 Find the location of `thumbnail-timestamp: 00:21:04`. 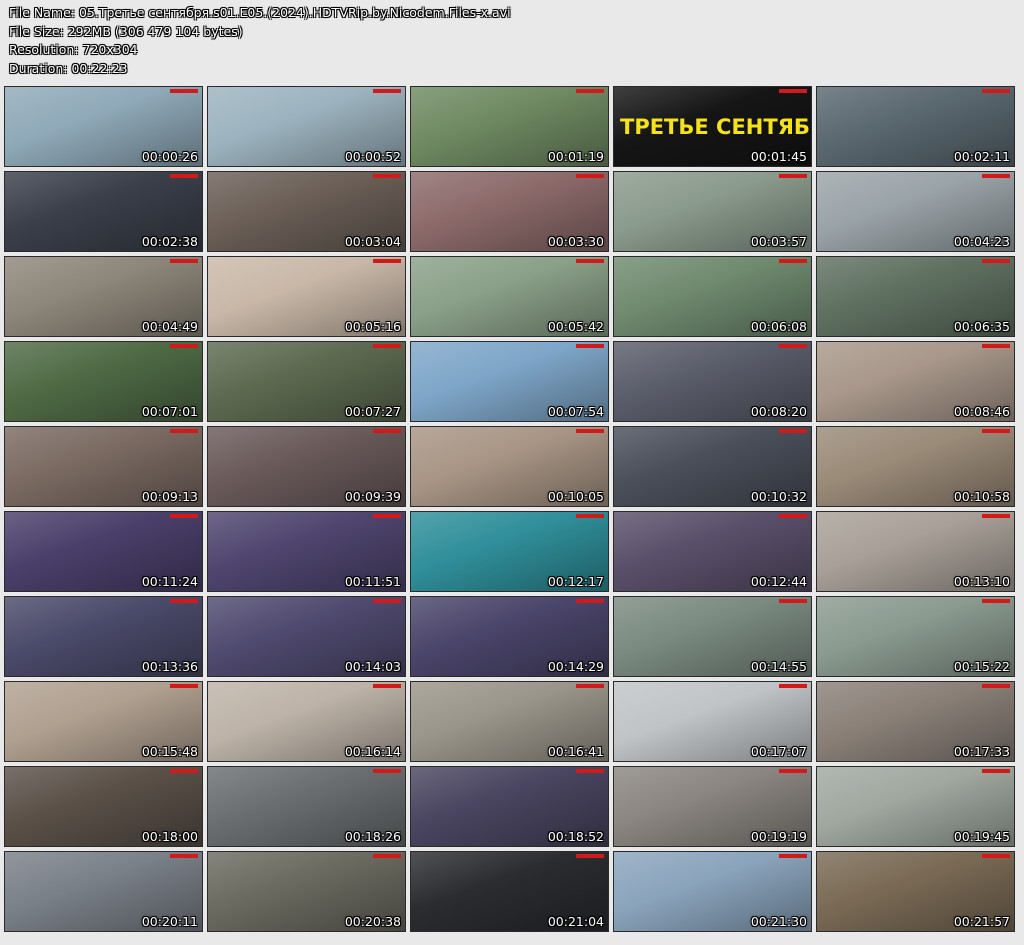

thumbnail-timestamp: 00:21:04 is located at coordinates (575, 921).